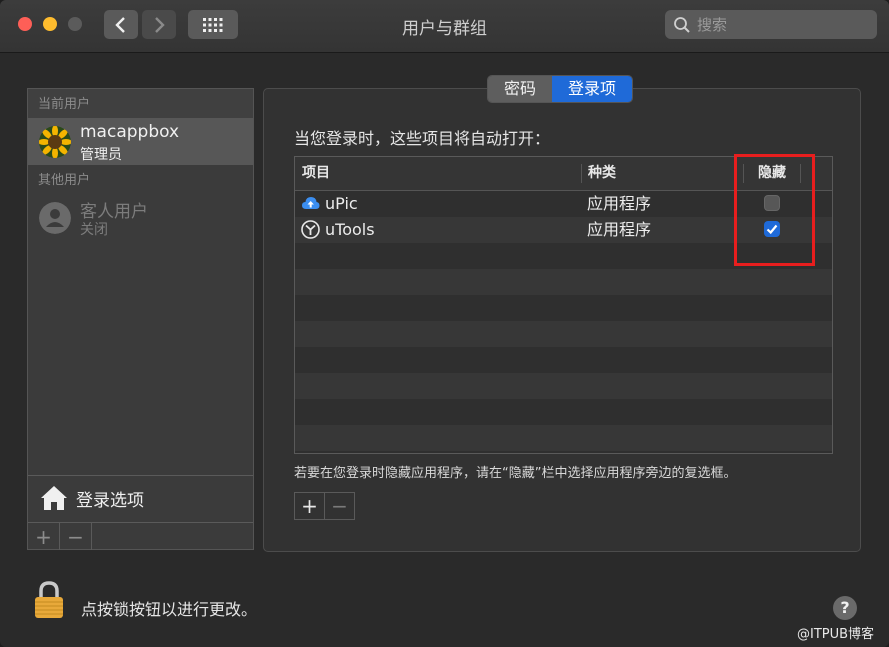 Image resolution: width=889 pixels, height=647 pixels. Describe the element at coordinates (784, 25) in the screenshot. I see `search-input` at that location.